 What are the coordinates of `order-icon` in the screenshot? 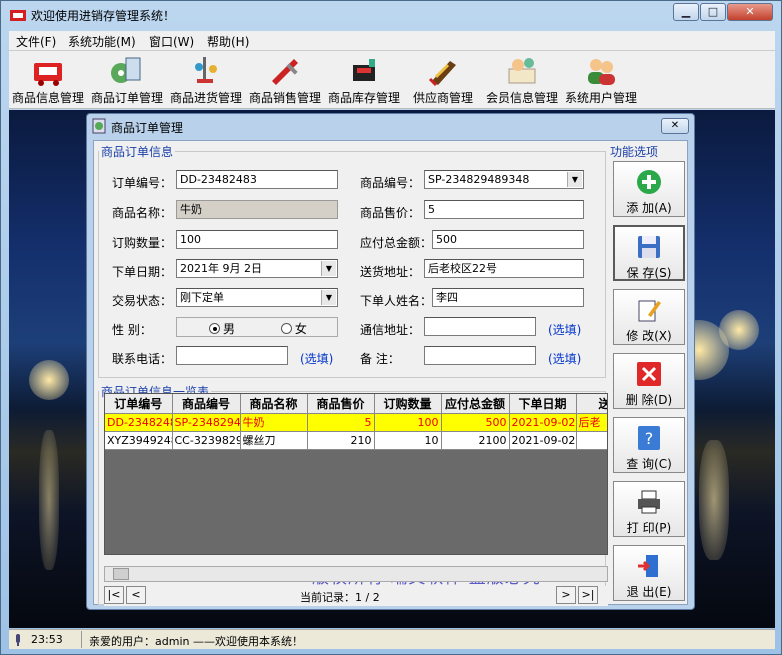 It's located at (126, 70).